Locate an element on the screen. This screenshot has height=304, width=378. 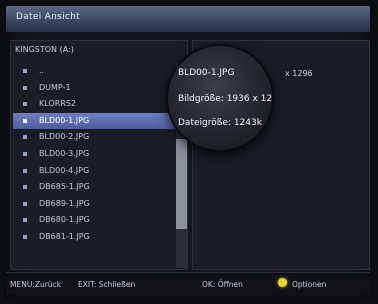
file-list-item-label: BLD00-1.JPG is located at coordinates (64, 120).